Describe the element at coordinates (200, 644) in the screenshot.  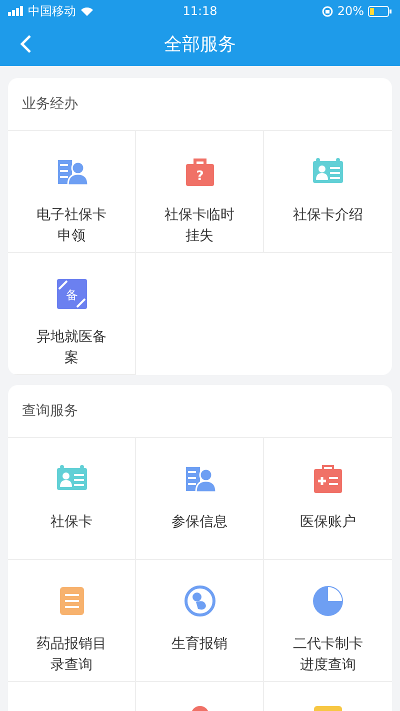
I see `service-label: 生育报销` at that location.